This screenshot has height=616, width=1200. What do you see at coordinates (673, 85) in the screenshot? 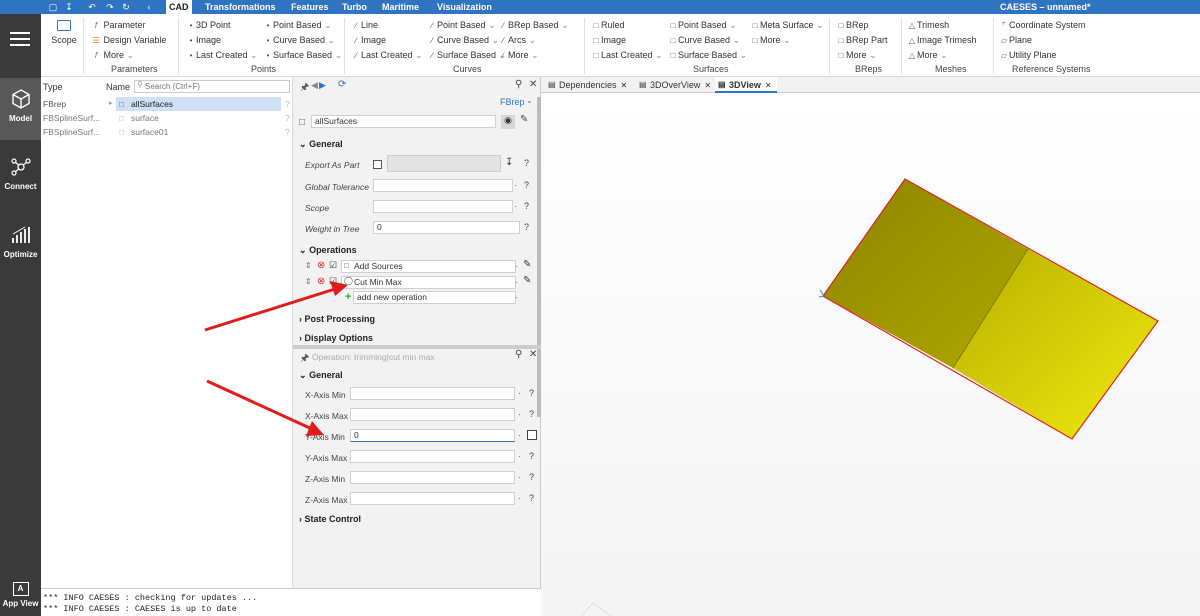
I see `tab-3doverview: ▤ 3DOverView ✕` at bounding box center [673, 85].